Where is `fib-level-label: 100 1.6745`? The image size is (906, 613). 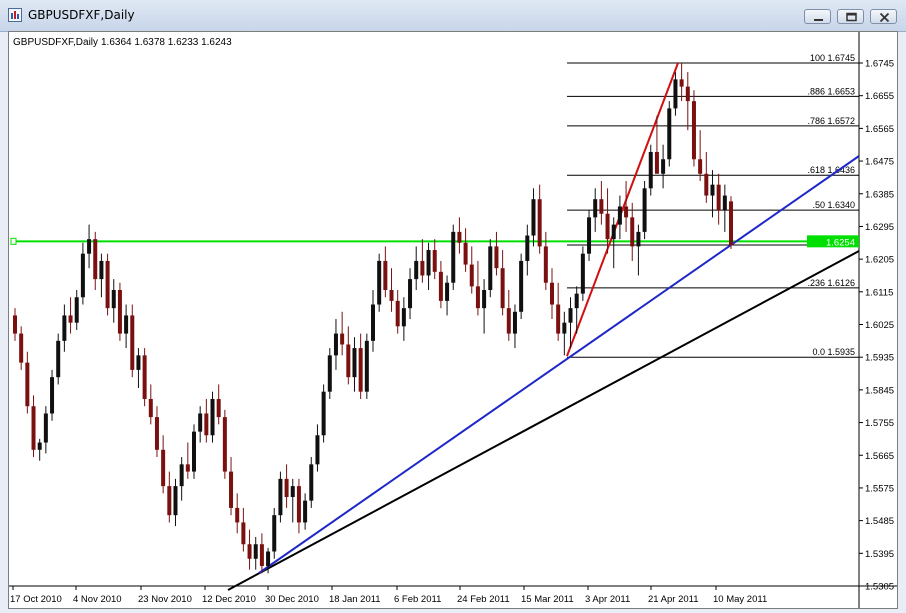 fib-level-label: 100 1.6745 is located at coordinates (832, 58).